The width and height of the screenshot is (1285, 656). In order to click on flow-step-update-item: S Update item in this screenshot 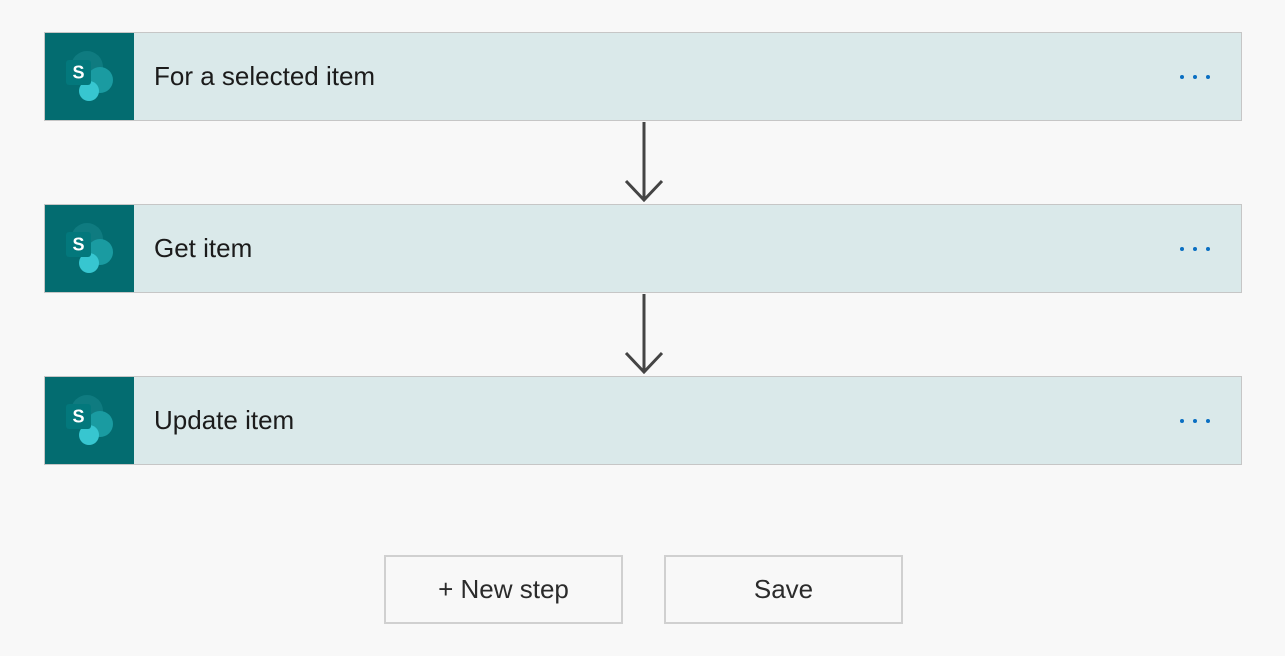, I will do `click(643, 420)`.